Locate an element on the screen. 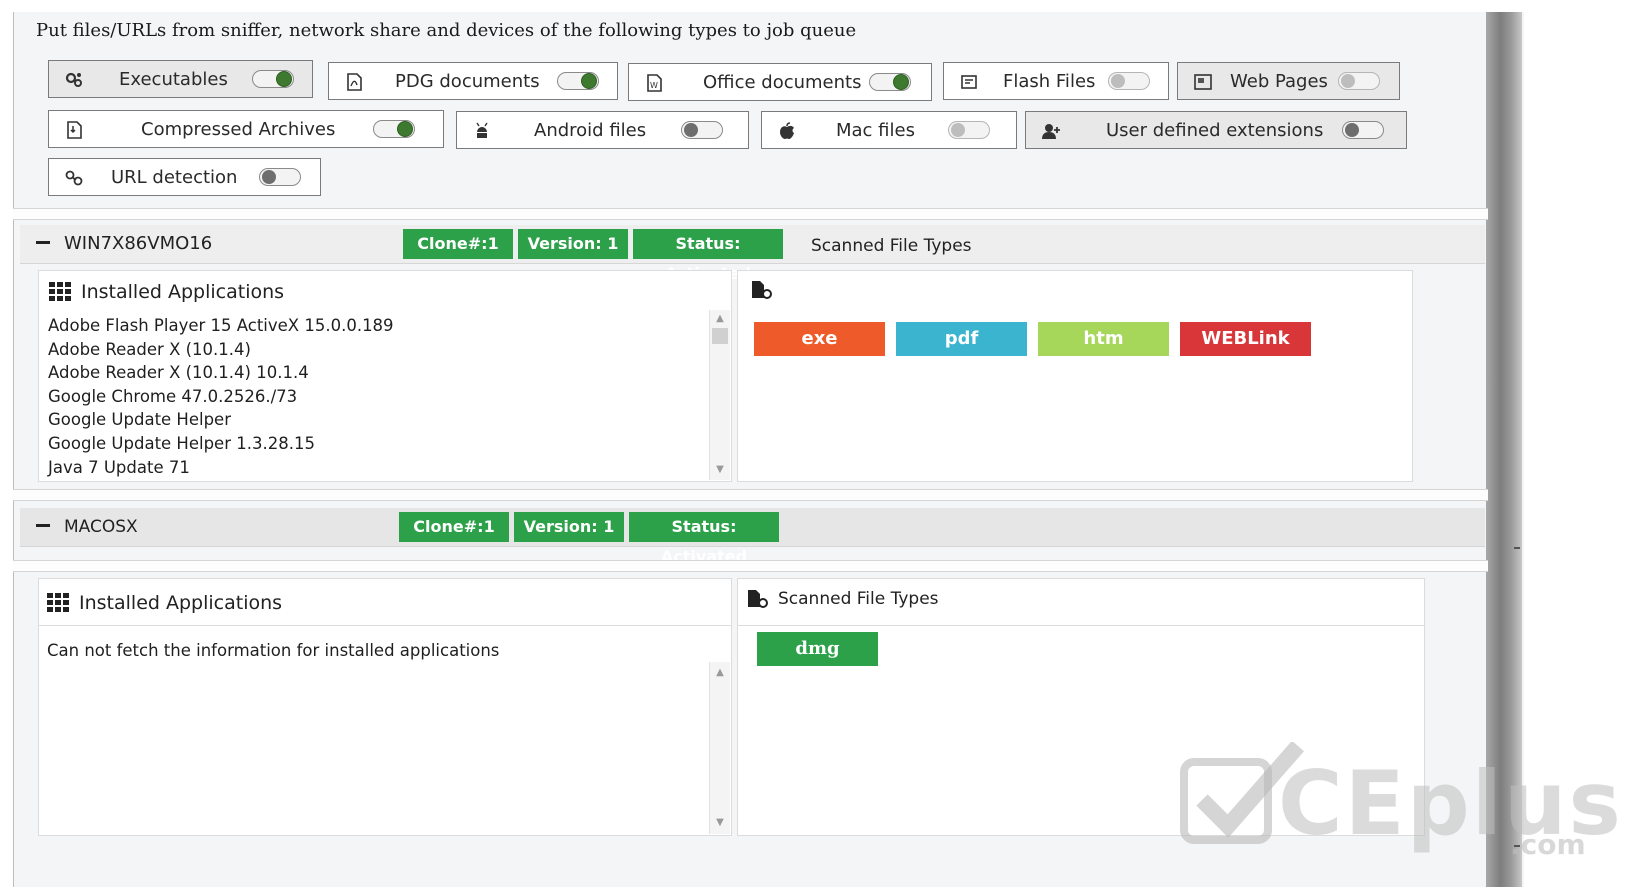 The width and height of the screenshot is (1633, 887). option-web-pages: Web Pages is located at coordinates (1288, 81).